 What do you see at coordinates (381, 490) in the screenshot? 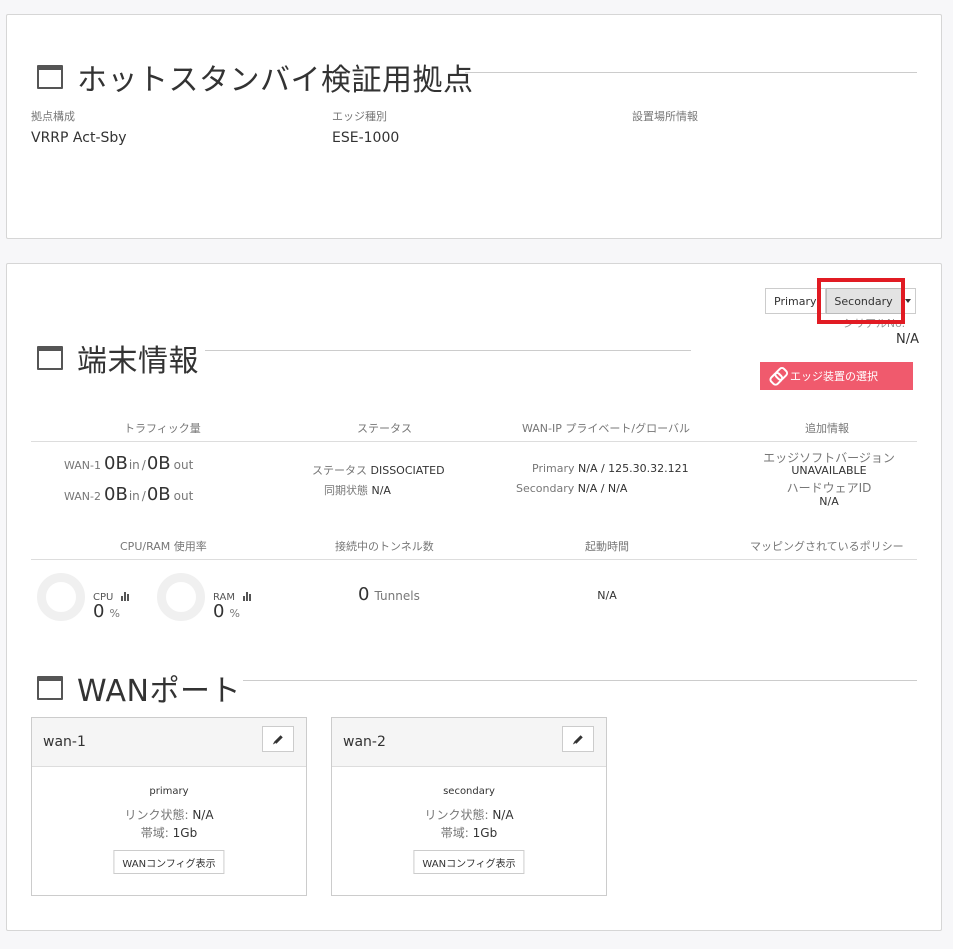
I see `sync-value: N/A` at bounding box center [381, 490].